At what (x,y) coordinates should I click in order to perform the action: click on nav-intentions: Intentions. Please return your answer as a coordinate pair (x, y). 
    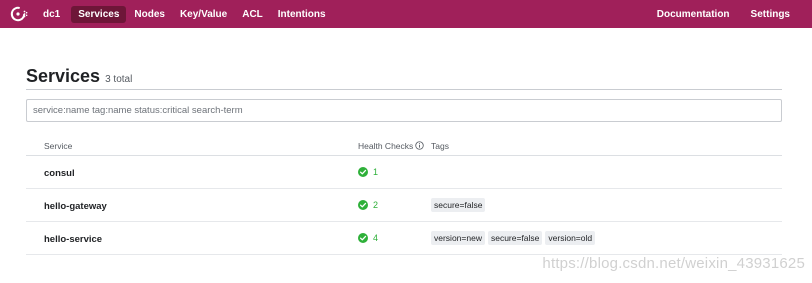
    Looking at the image, I should click on (302, 14).